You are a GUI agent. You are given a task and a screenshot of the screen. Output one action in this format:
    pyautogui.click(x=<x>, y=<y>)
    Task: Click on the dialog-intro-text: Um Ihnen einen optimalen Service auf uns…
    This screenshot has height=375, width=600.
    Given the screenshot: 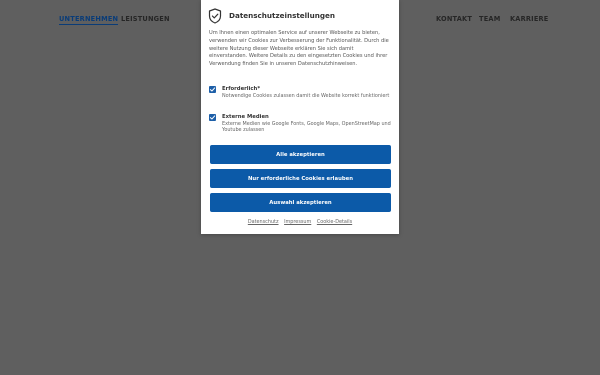 What is the action you would take?
    pyautogui.click(x=299, y=49)
    